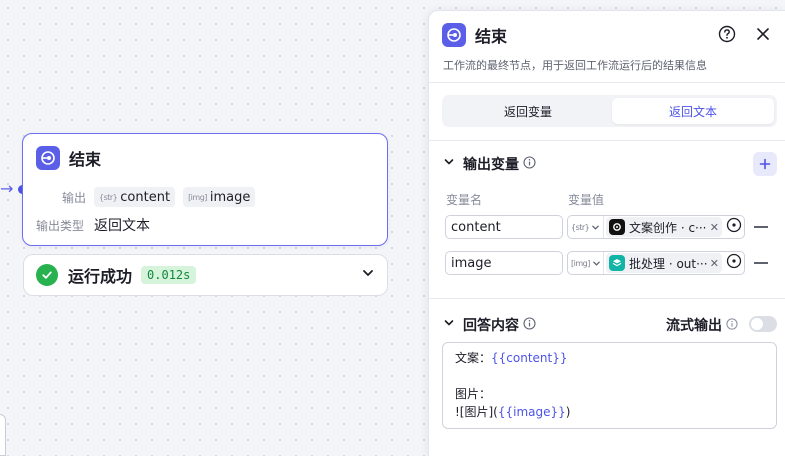 This screenshot has width=785, height=456. I want to click on answer-line: 文案：{{content}}, so click(511, 358).